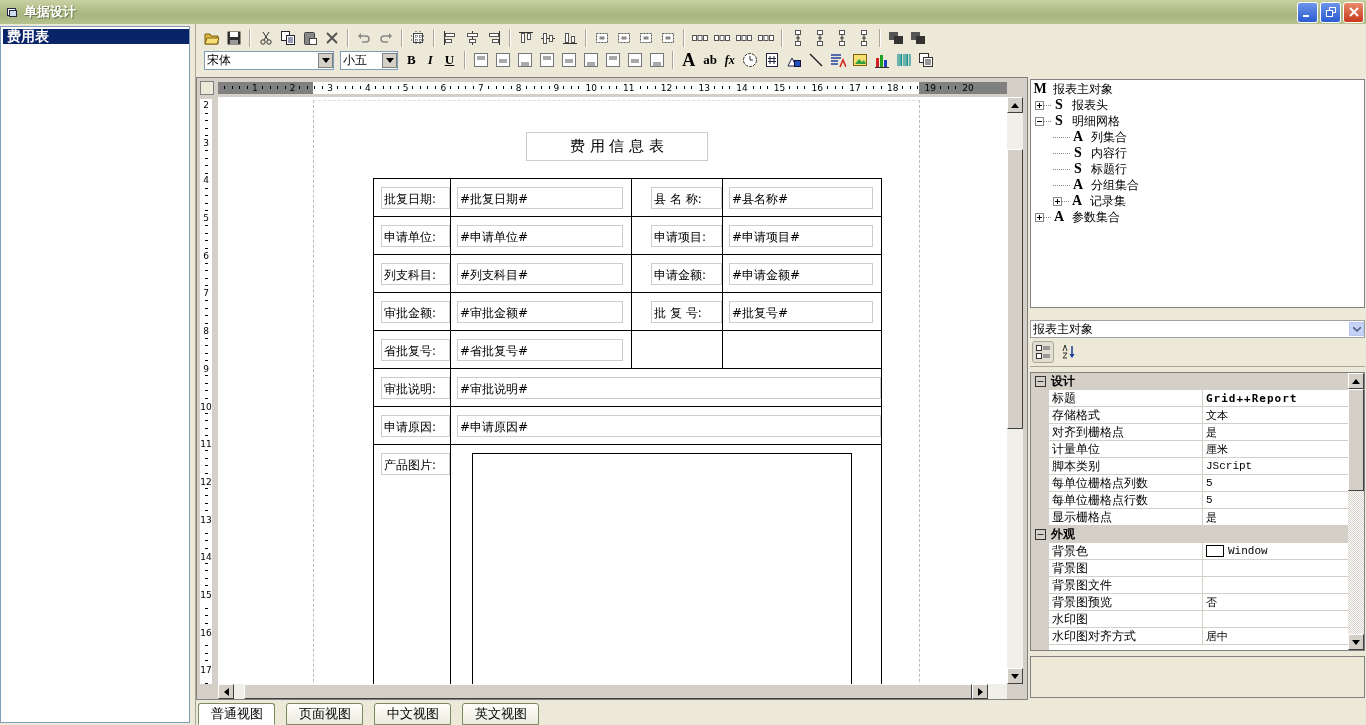 This screenshot has height=725, width=1366. I want to click on open-folder-icon, so click(212, 38).